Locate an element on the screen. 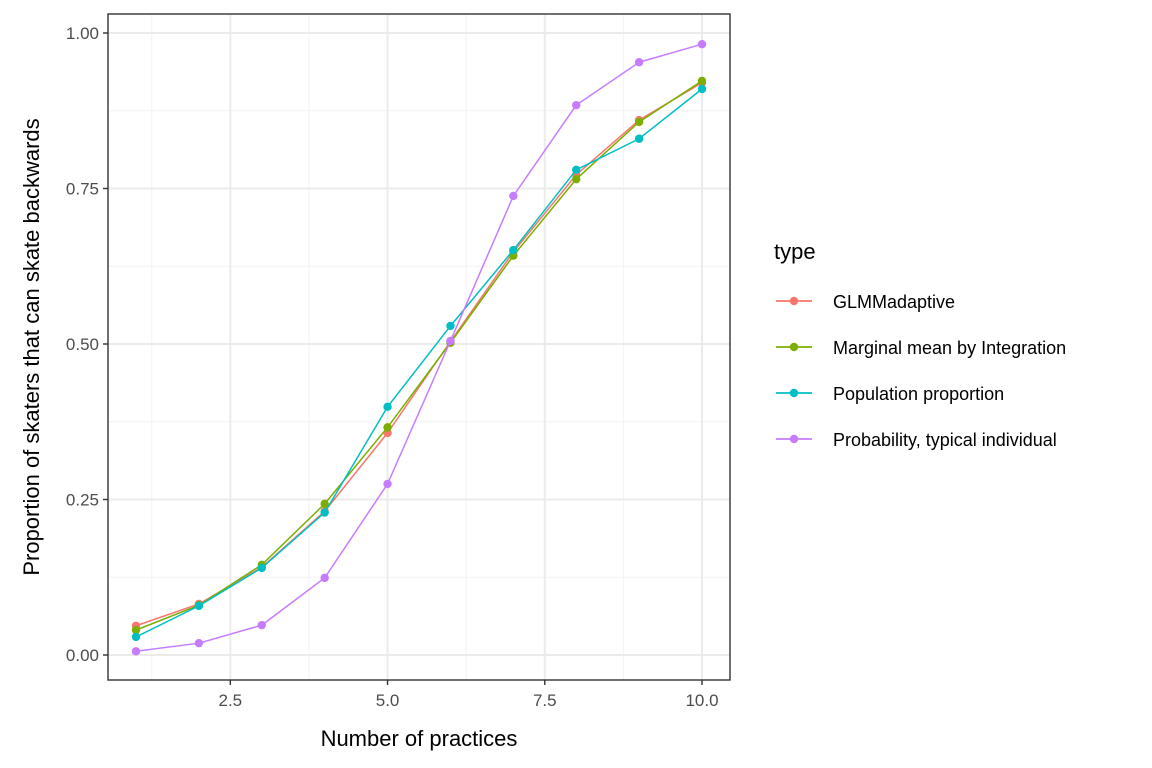 This screenshot has width=1152, height=768. y-tick-label: 1.00 is located at coordinates (82, 33).